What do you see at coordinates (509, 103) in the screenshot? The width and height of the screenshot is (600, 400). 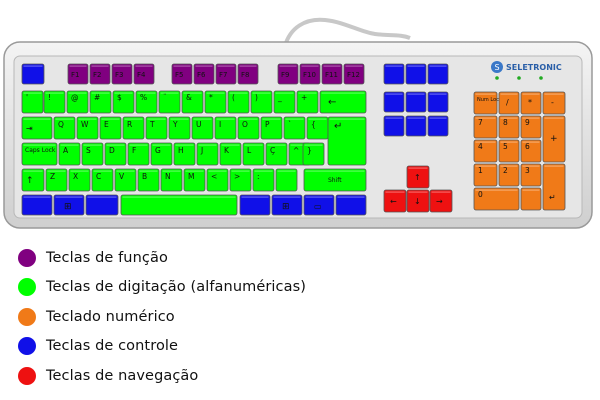 I see `key-num-slash: /` at bounding box center [509, 103].